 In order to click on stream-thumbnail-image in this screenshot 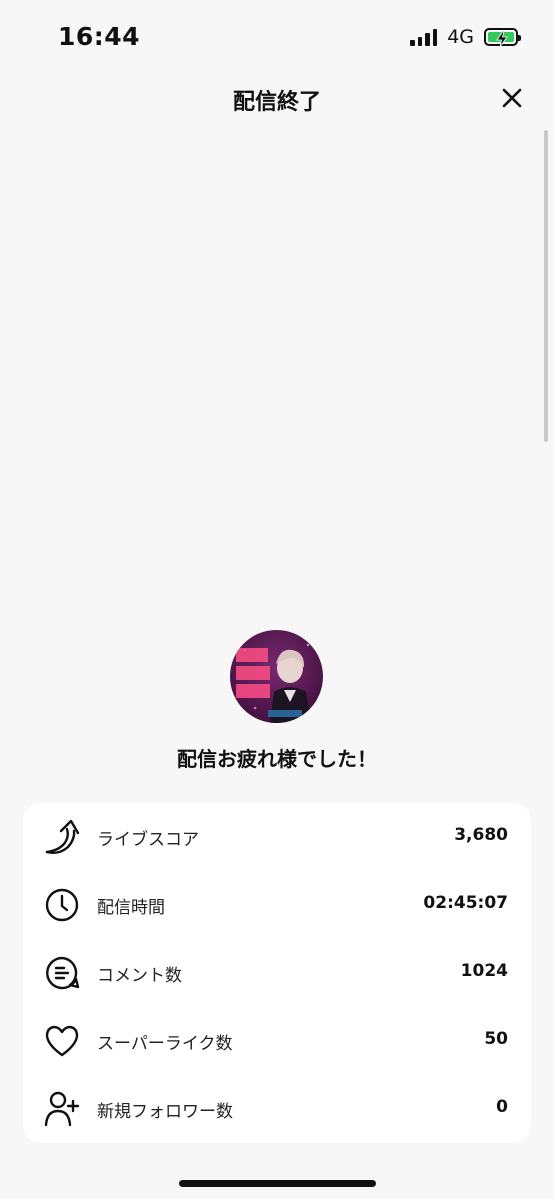, I will do `click(276, 676)`.